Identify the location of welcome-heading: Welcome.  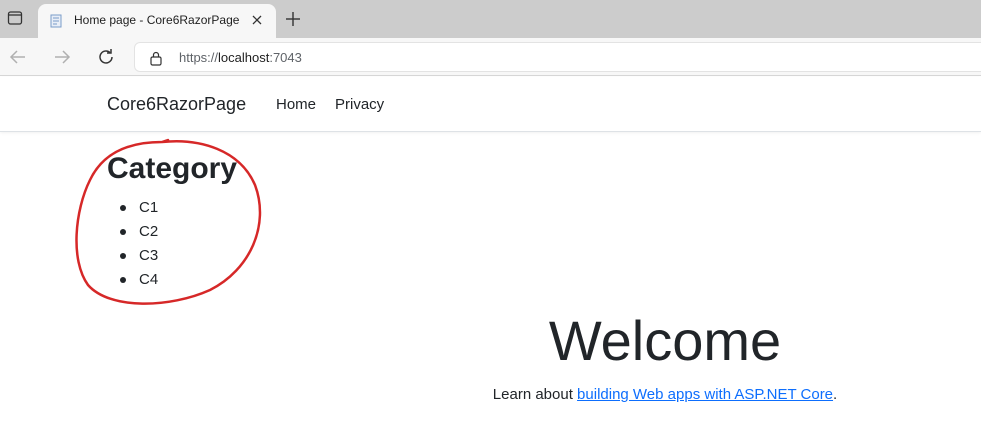
(665, 340).